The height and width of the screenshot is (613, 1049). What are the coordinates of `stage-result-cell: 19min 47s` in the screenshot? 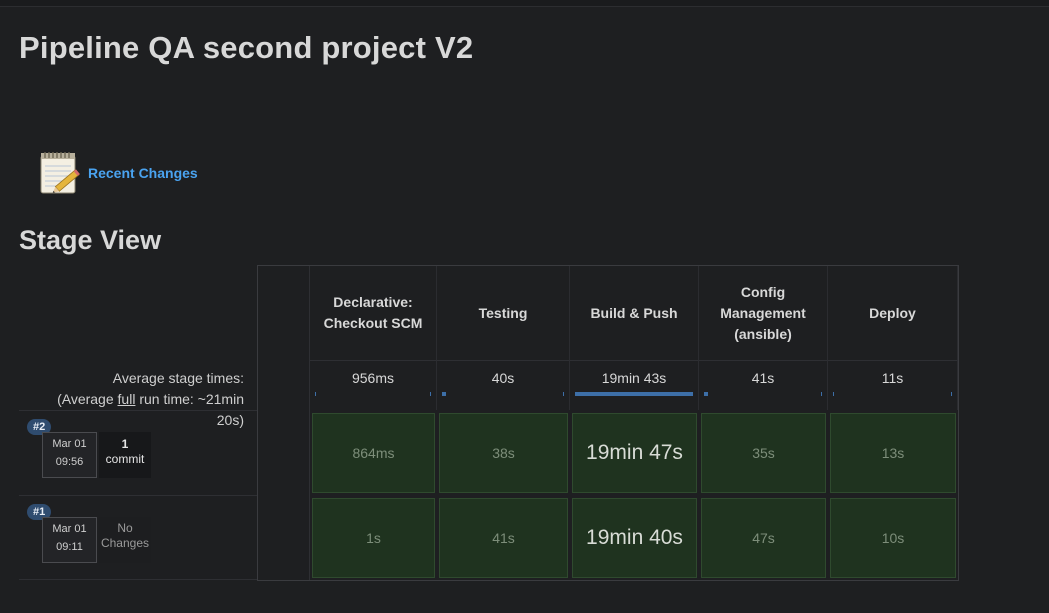 It's located at (634, 453).